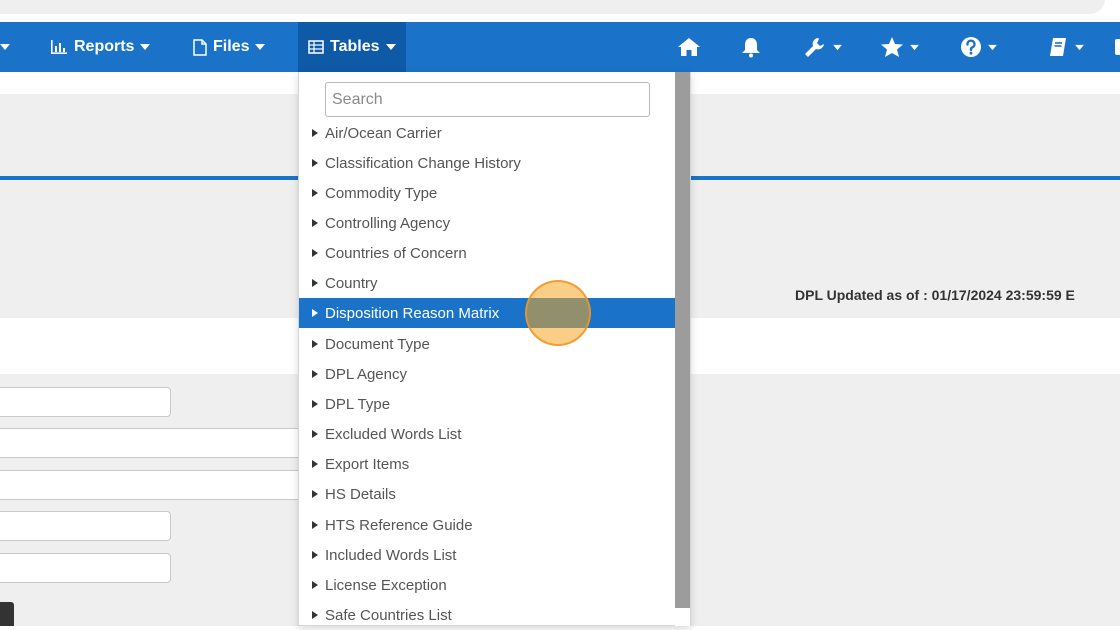 Image resolution: width=1120 pixels, height=630 pixels. Describe the element at coordinates (366, 374) in the screenshot. I see `menu-item-label: DPL Agency` at that location.